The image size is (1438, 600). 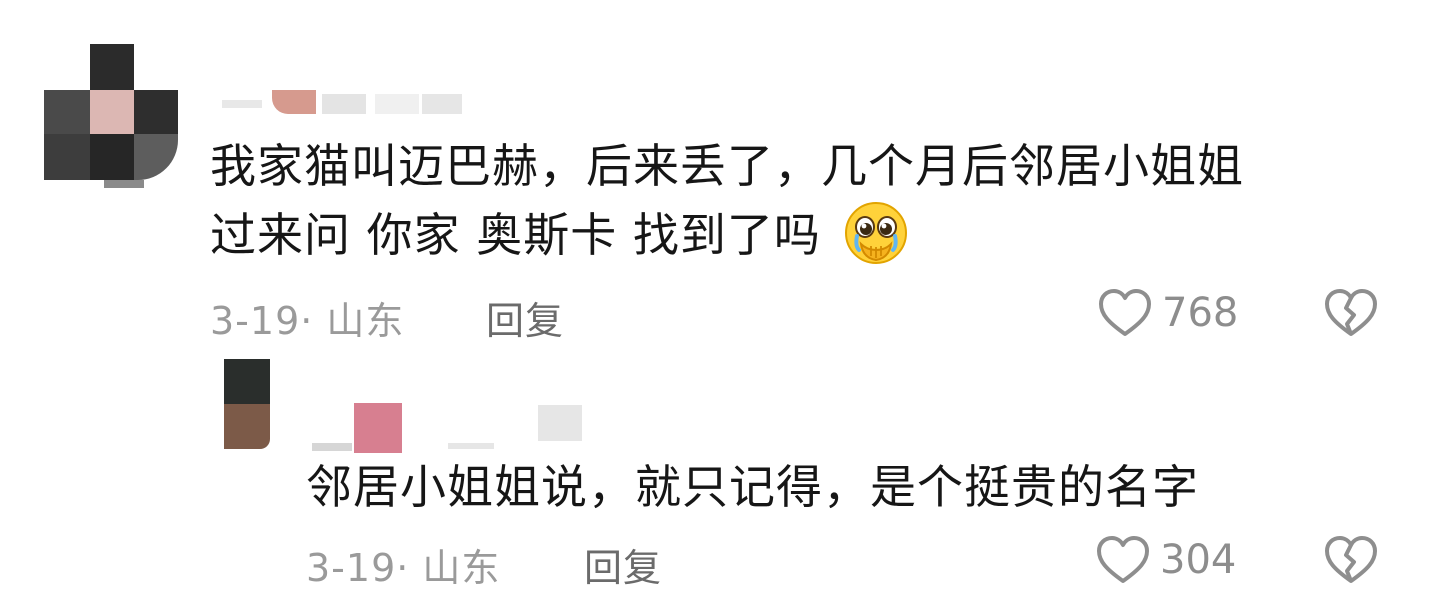 I want to click on reply-reply-button: 回复, so click(x=623, y=564).